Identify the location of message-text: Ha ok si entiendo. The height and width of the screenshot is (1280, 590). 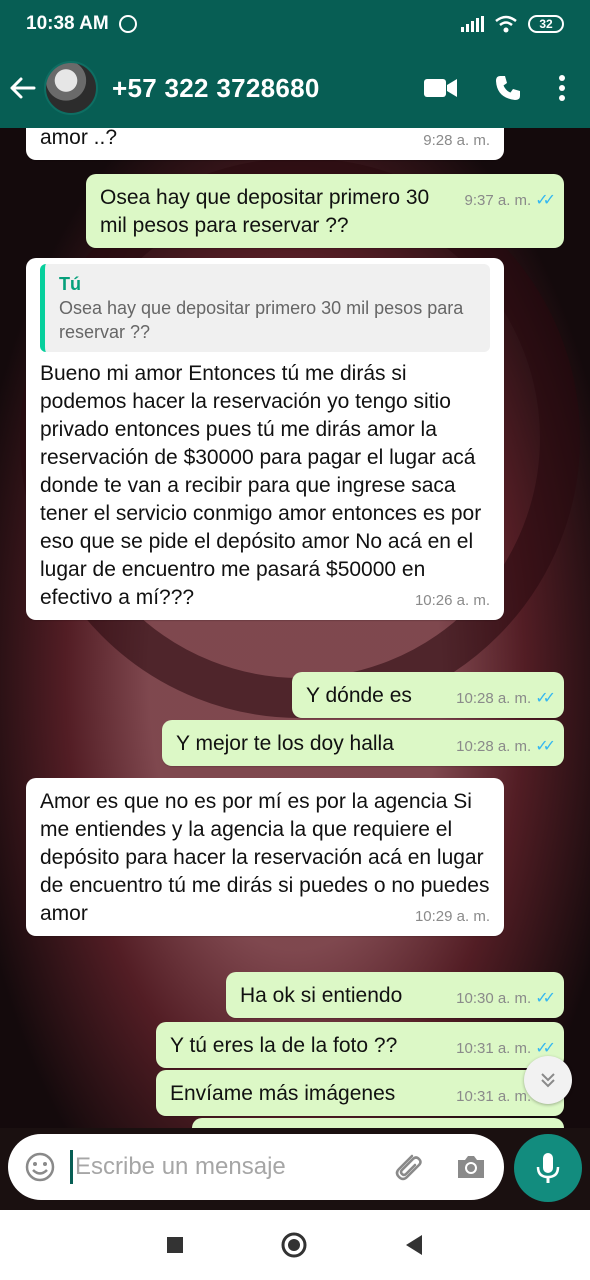
(321, 995).